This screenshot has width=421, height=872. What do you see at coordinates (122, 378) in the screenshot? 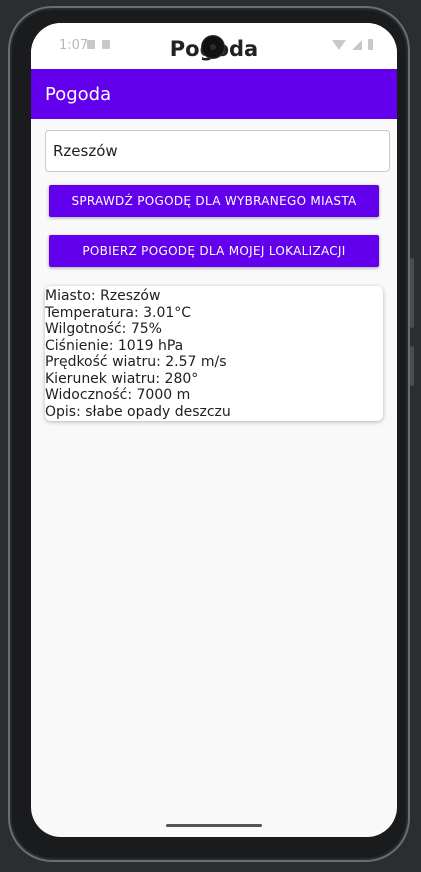
I see `weather-wind-direction: Kierunek wiatru: 280°` at bounding box center [122, 378].